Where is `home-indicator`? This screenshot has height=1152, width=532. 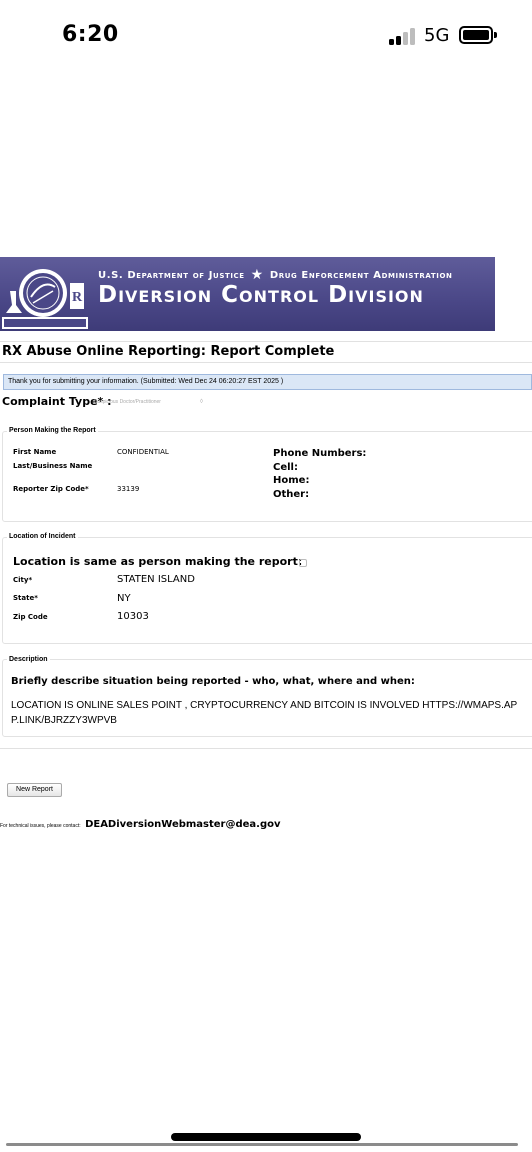
home-indicator is located at coordinates (266, 1137).